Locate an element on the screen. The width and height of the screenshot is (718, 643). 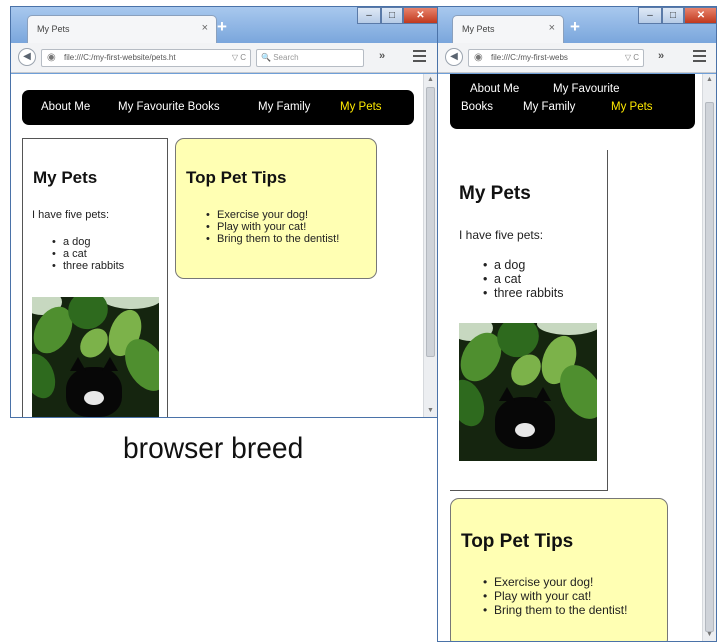
right-close-button: ✕ is located at coordinates (700, 15).